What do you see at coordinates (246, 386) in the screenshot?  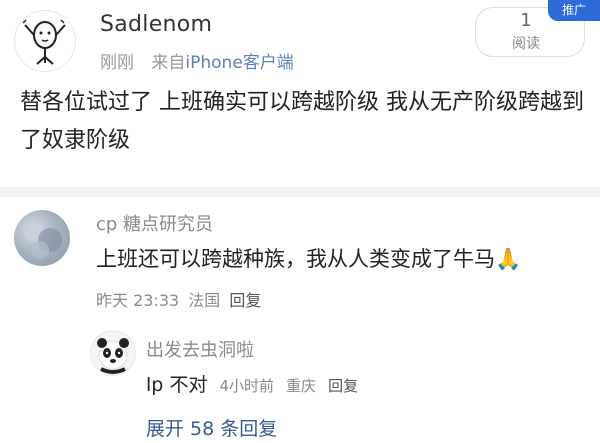 I see `reply-time: 4小时前` at bounding box center [246, 386].